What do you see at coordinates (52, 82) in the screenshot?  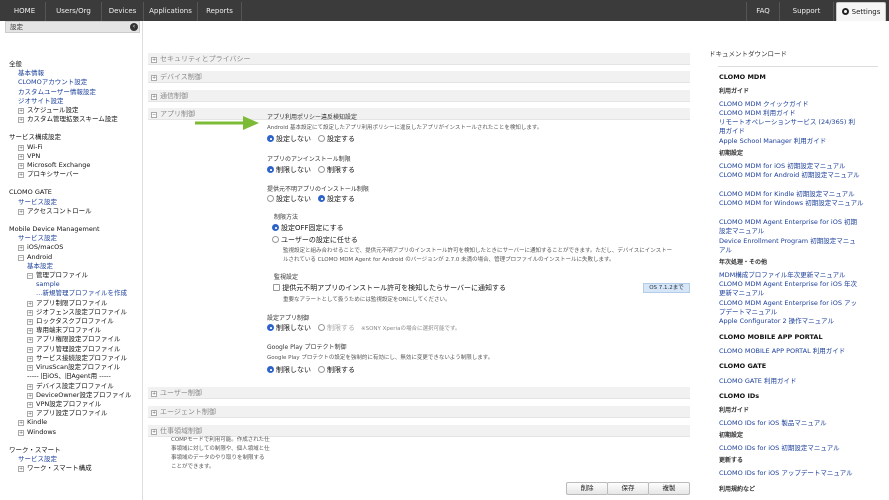 I see `sidebar-item-clomo-account: CLOMOアカウント設定` at bounding box center [52, 82].